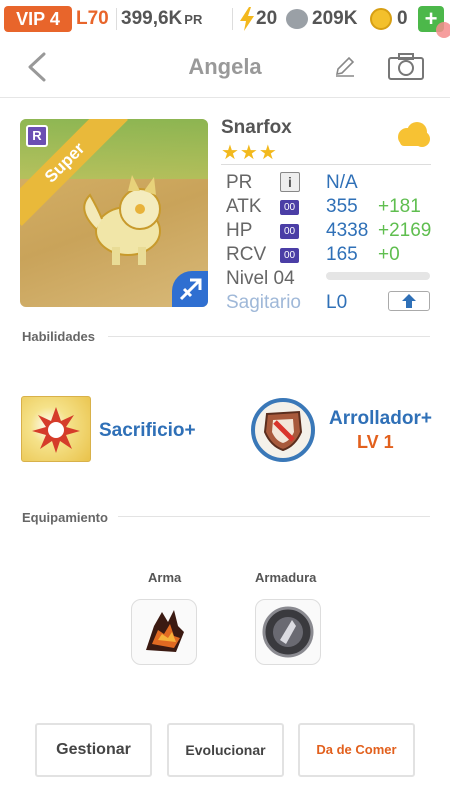 The height and width of the screenshot is (800, 450). Describe the element at coordinates (256, 127) in the screenshot. I see `pet-name: Snarfox` at that location.